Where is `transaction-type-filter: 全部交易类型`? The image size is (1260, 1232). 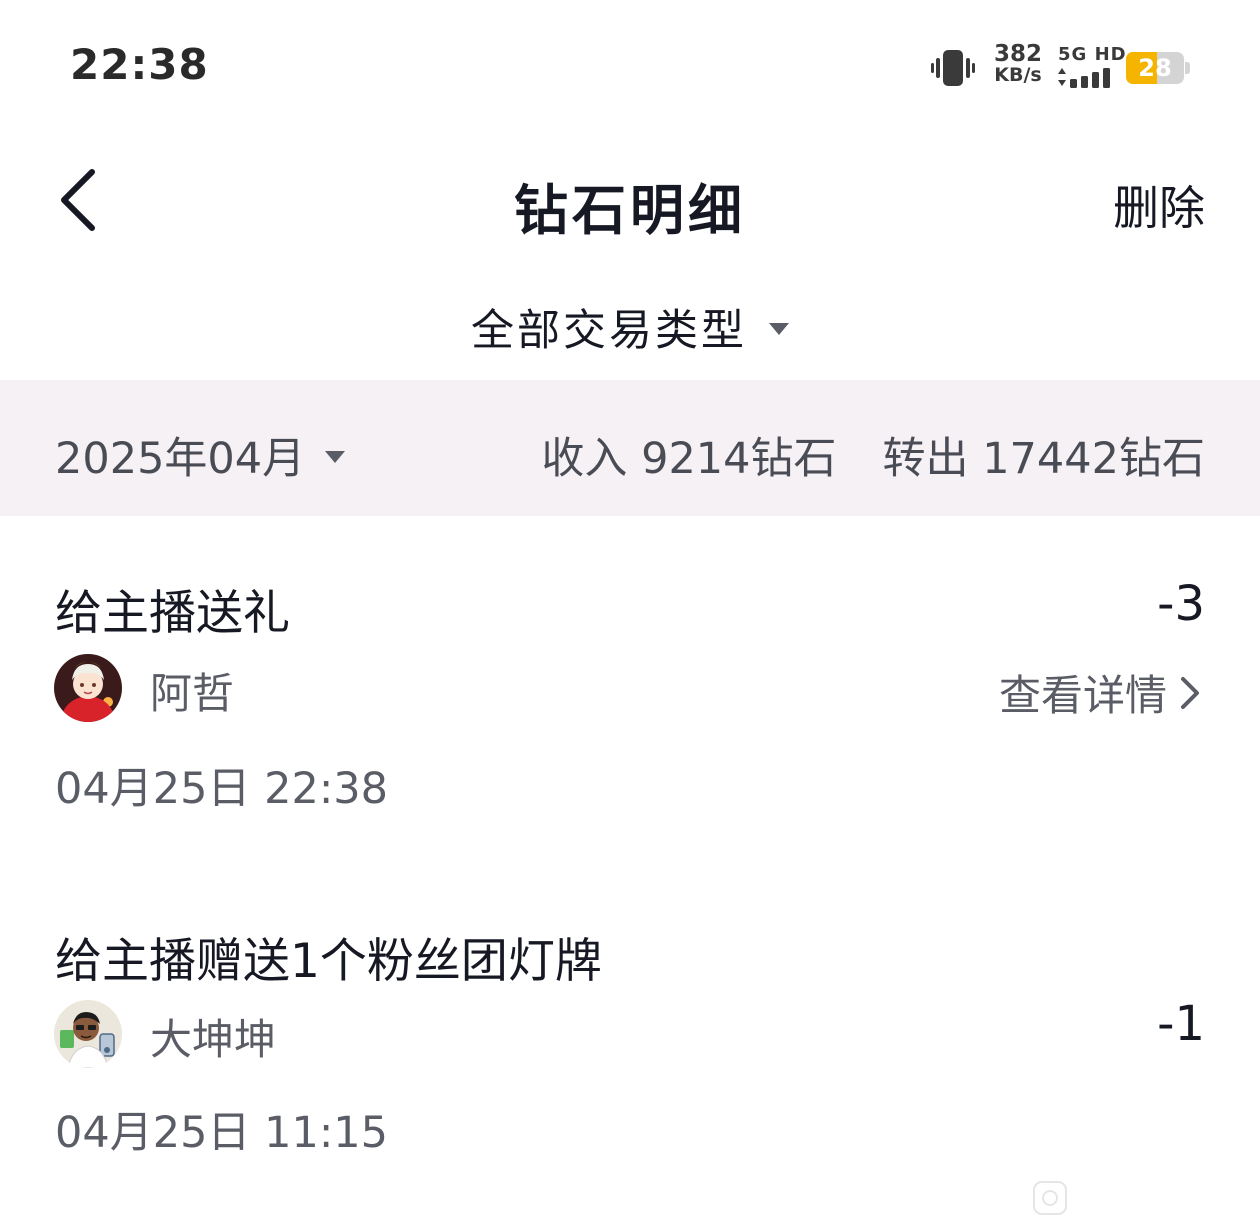
transaction-type-filter: 全部交易类型 is located at coordinates (630, 327).